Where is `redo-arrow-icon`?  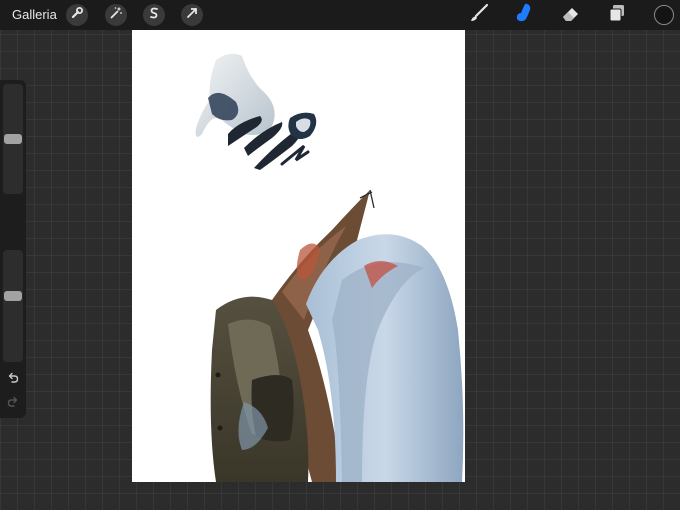
redo-arrow-icon is located at coordinates (13, 404).